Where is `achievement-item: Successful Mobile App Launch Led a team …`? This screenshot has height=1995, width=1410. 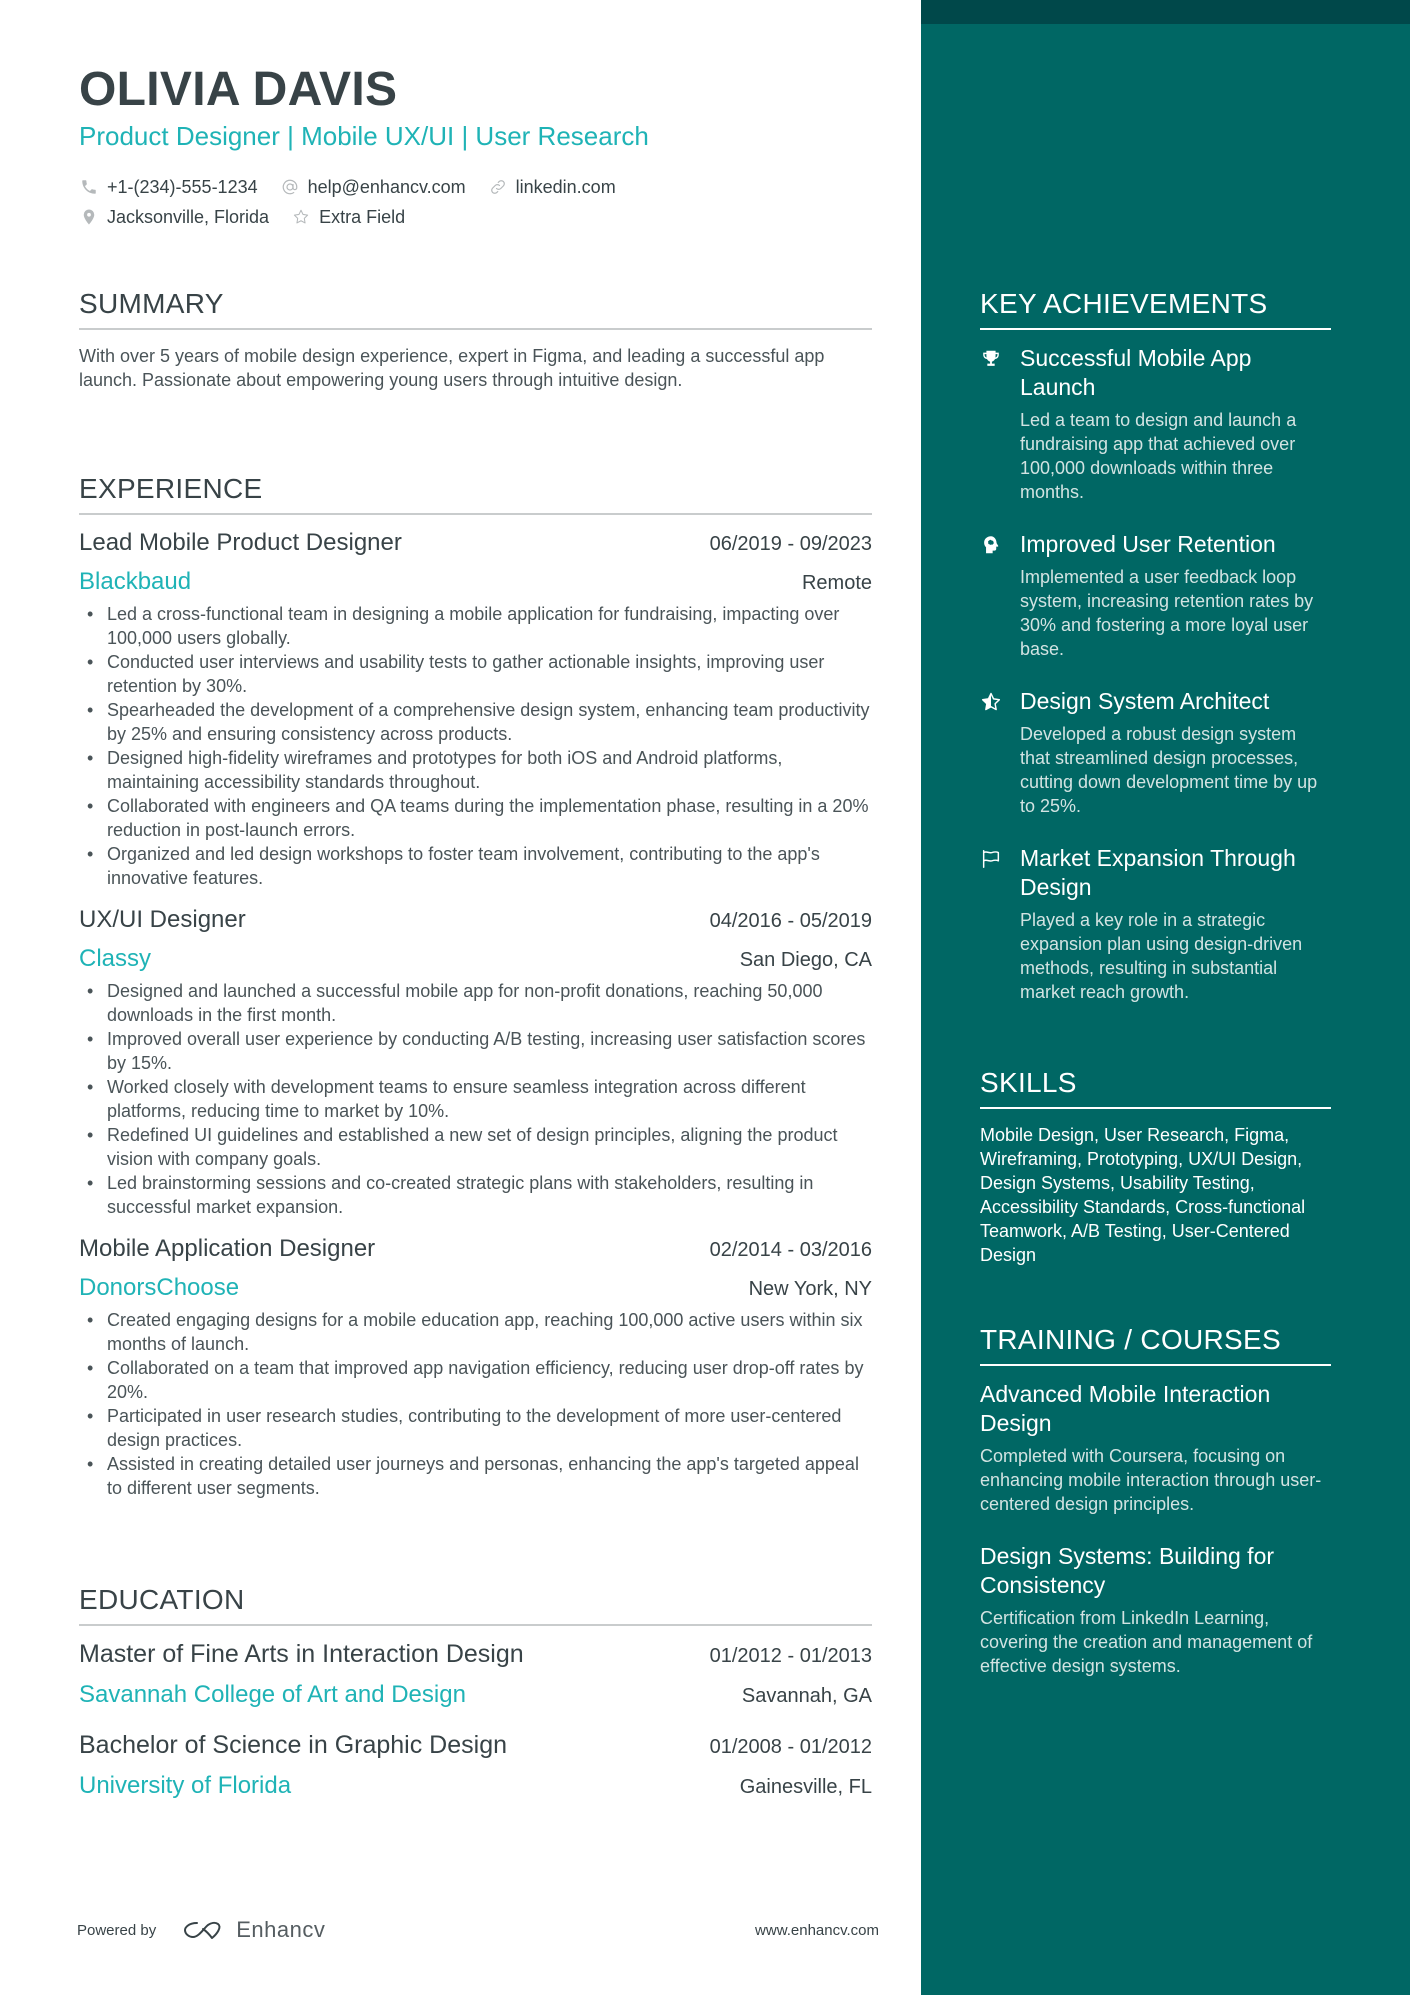
achievement-item: Successful Mobile App Launch Led a team … is located at coordinates (1155, 424).